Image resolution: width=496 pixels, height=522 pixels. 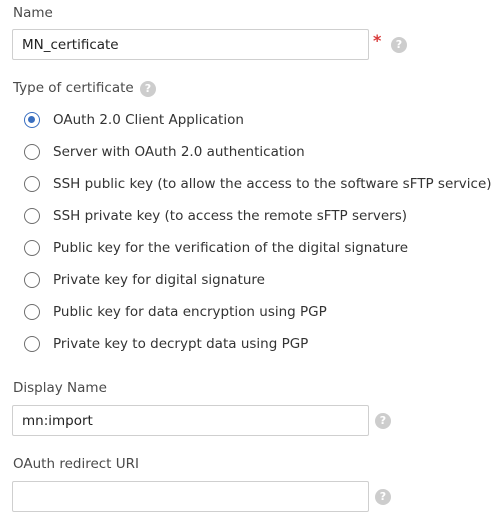 What do you see at coordinates (60, 388) in the screenshot?
I see `display-name-label: Display Name` at bounding box center [60, 388].